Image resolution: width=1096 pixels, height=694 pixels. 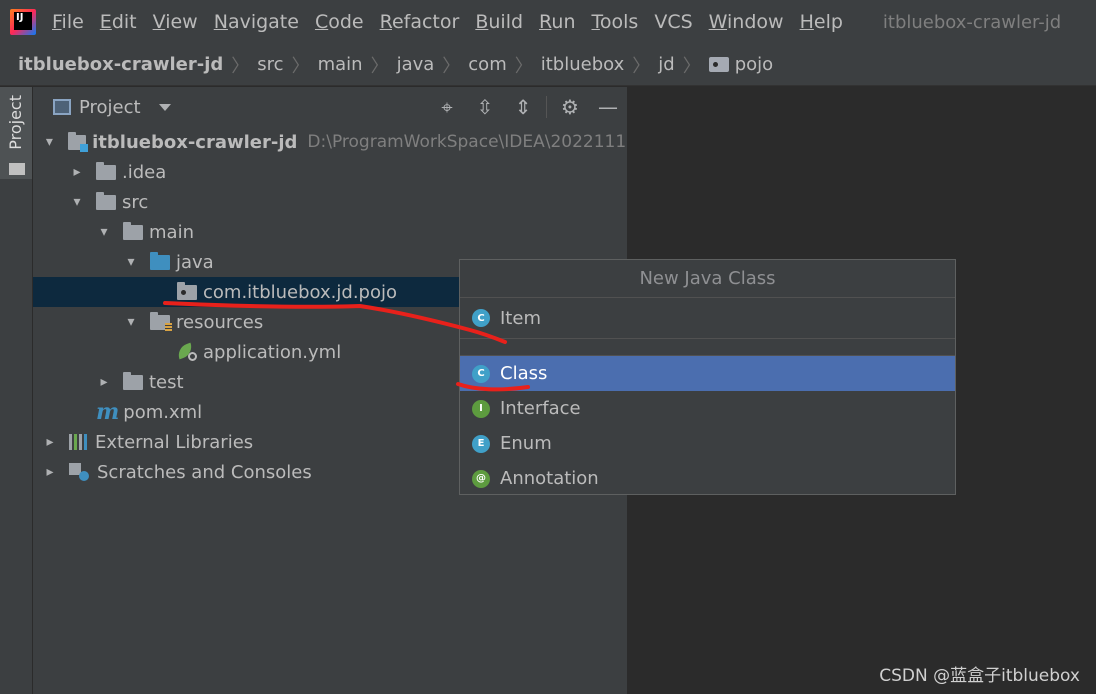 I want to click on menu-file: File, so click(x=68, y=22).